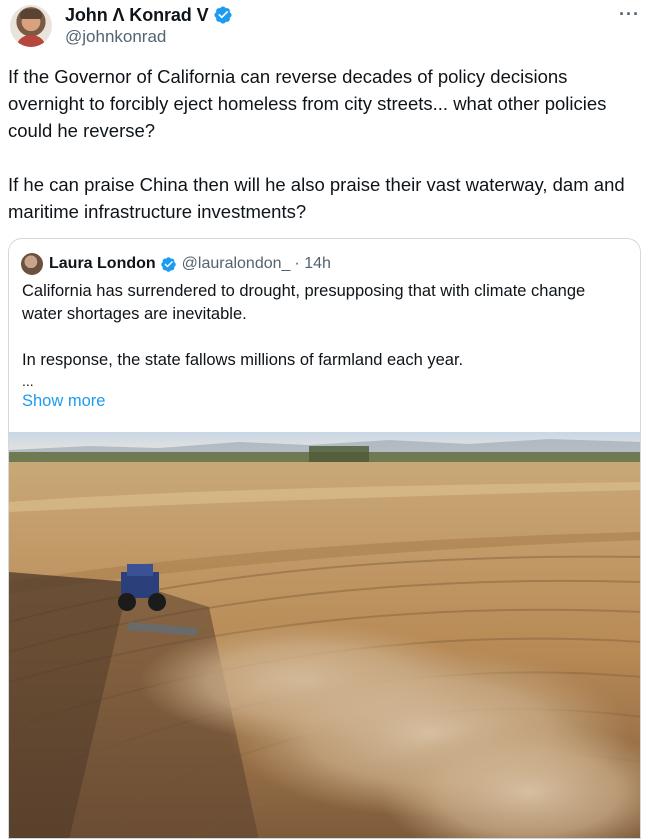  Describe the element at coordinates (328, 27) in the screenshot. I see `tweet-header: John Λ Konrad V @johnkonrad ···` at that location.